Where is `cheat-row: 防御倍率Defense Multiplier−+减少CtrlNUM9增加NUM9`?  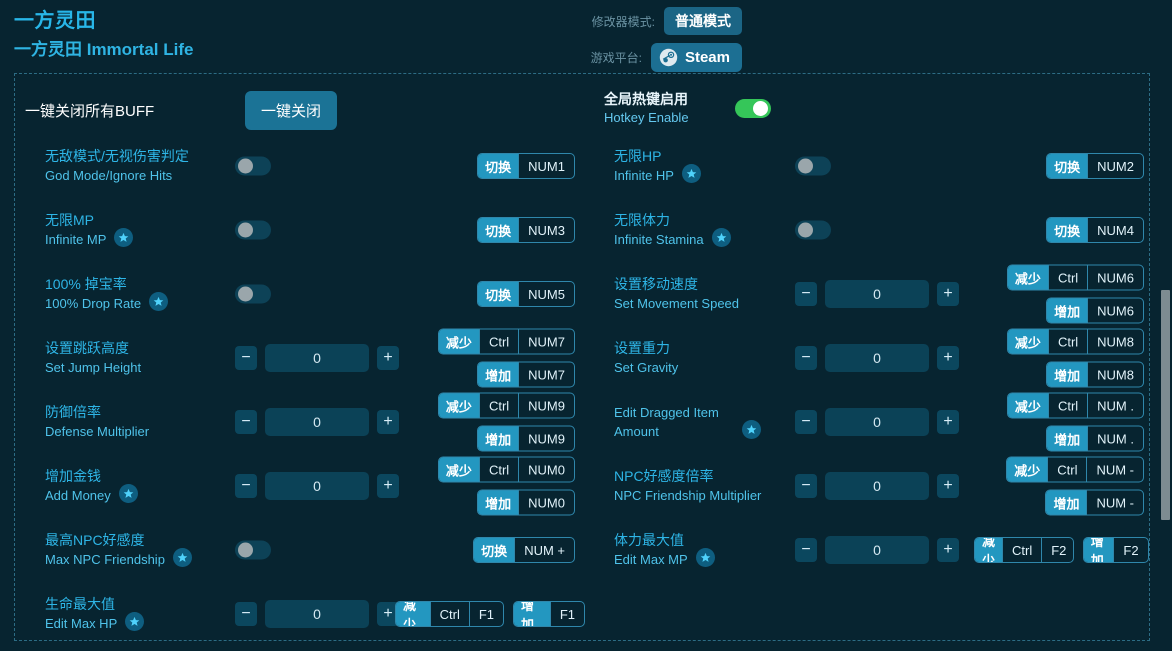
cheat-row: 防御倍率Defense Multiplier−+减少CtrlNUM9增加NUM9 is located at coordinates (305, 422).